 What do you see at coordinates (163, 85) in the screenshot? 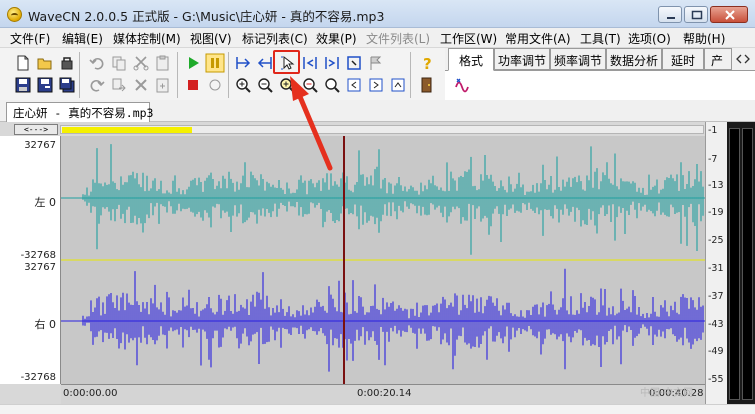
I see `paste-mix-icon` at bounding box center [163, 85].